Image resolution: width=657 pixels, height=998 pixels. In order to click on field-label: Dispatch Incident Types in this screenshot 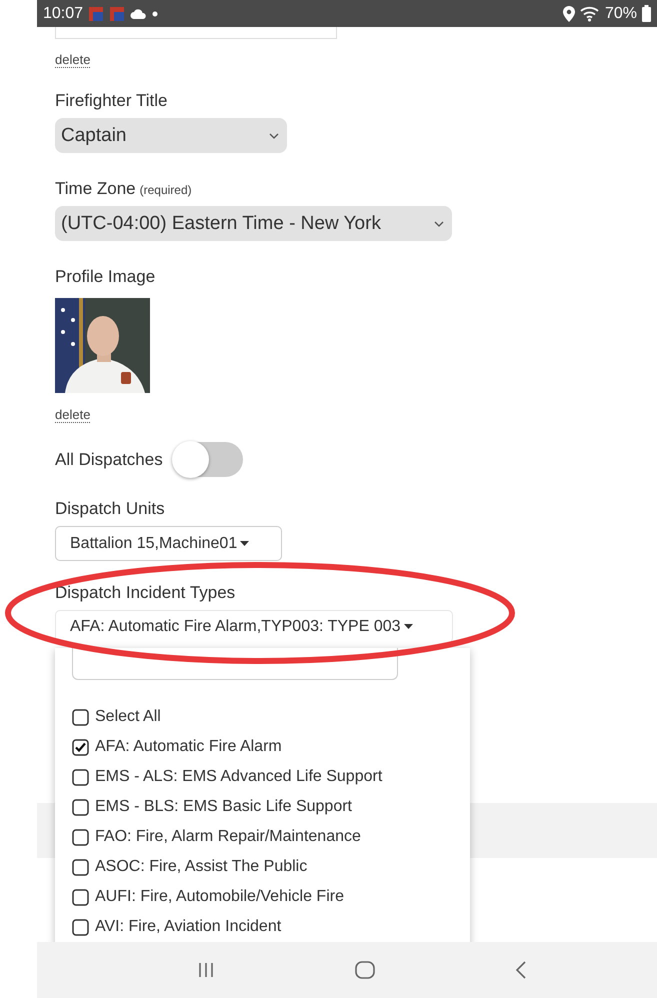, I will do `click(145, 593)`.